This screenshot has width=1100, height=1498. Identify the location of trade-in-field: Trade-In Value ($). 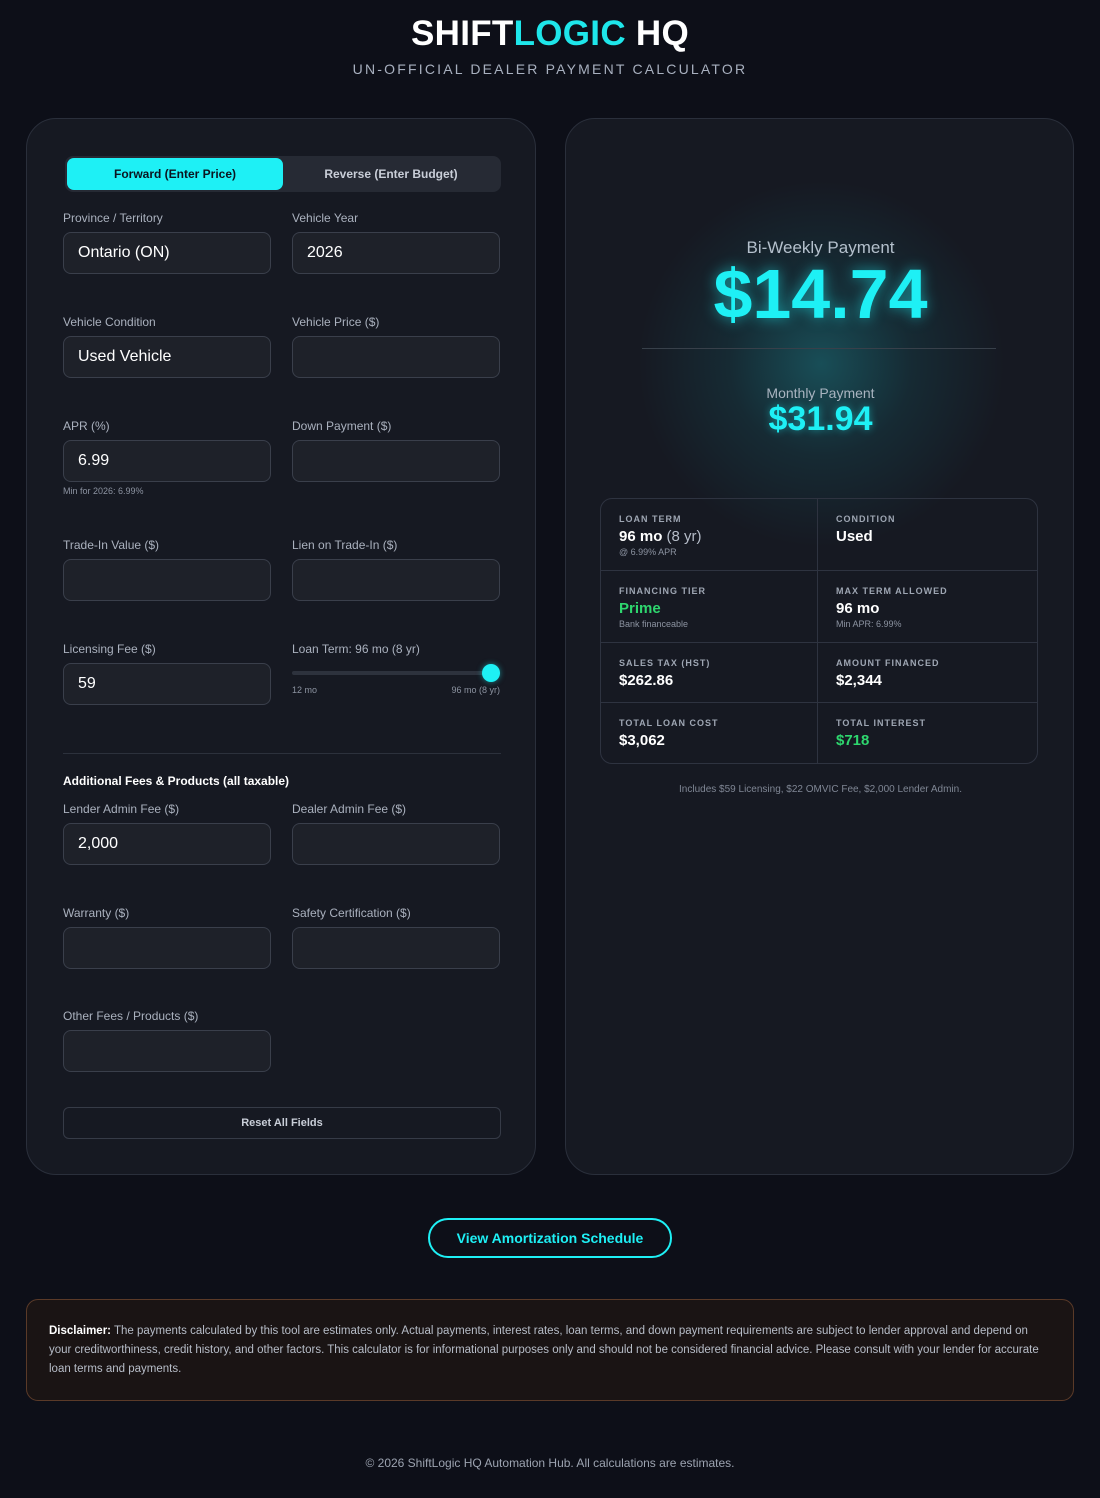
(167, 569).